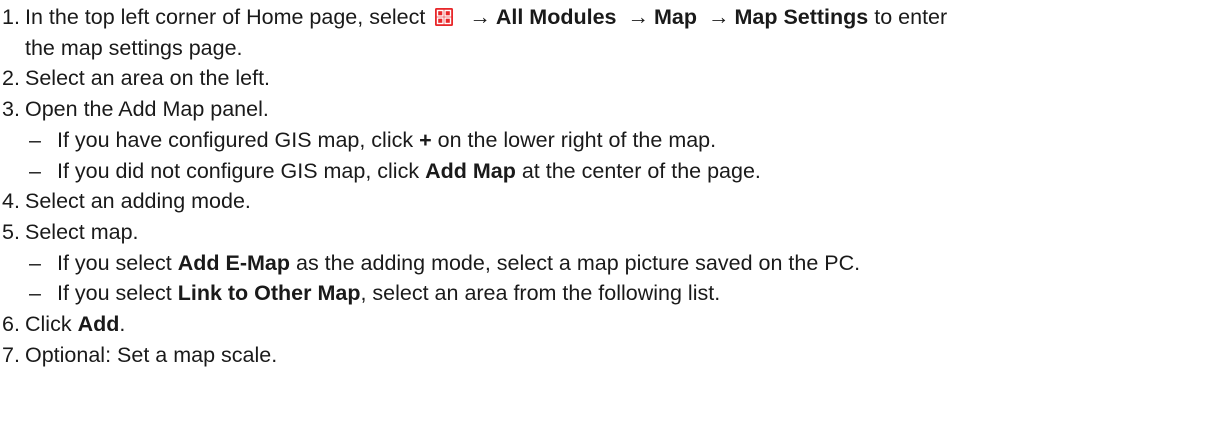 The width and height of the screenshot is (1215, 438). Describe the element at coordinates (134, 47) in the screenshot. I see `step-text: the map settings page.` at that location.